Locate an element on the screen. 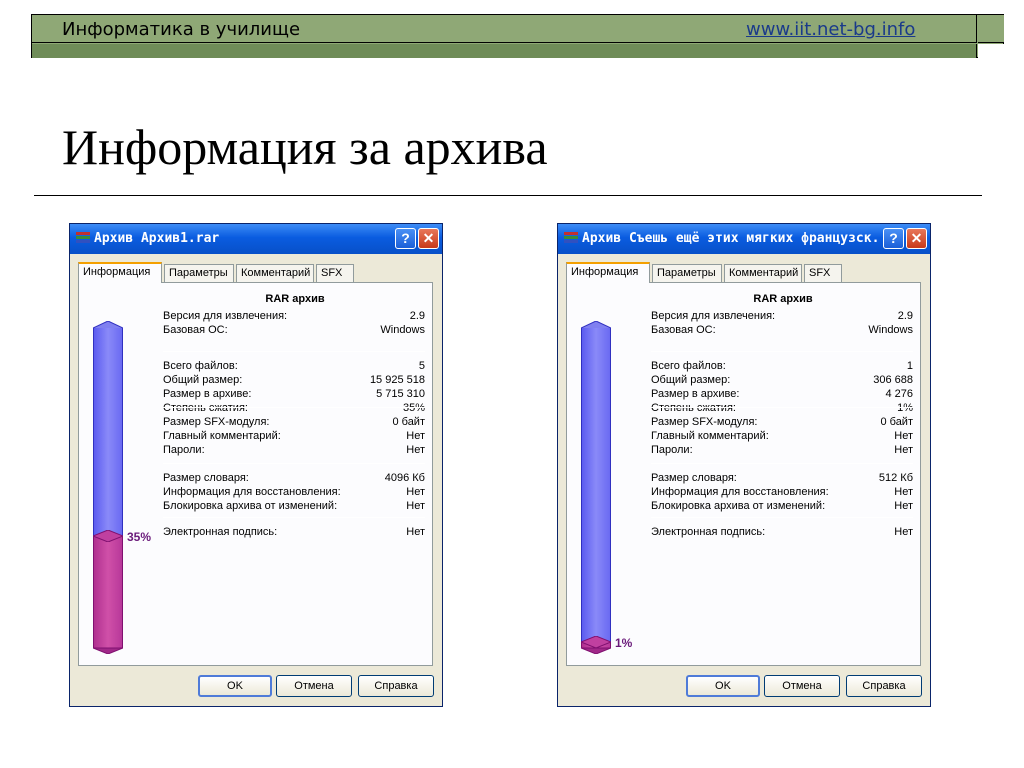  info-value: 1 is located at coordinates (909, 366).